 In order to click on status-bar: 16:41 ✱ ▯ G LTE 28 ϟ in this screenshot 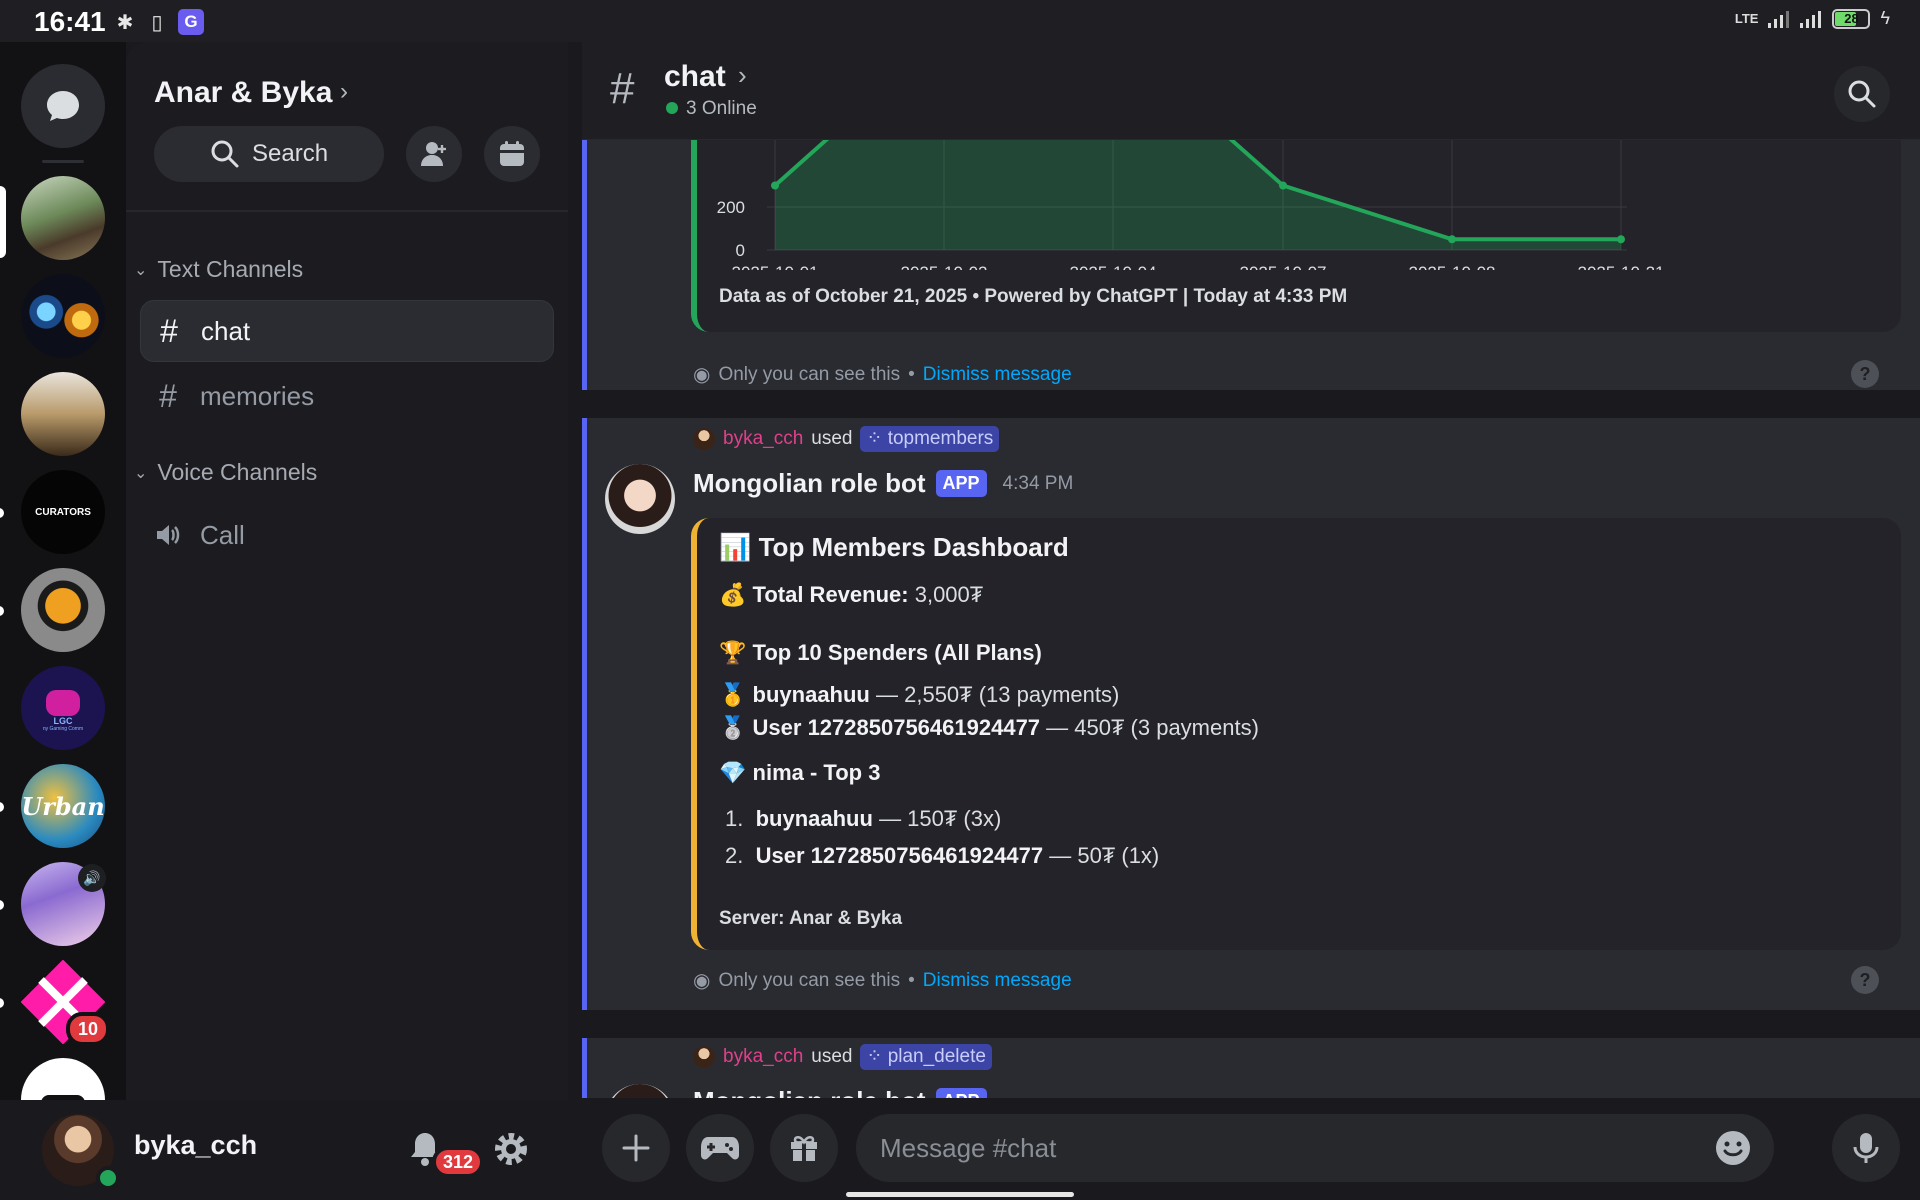, I will do `click(960, 21)`.